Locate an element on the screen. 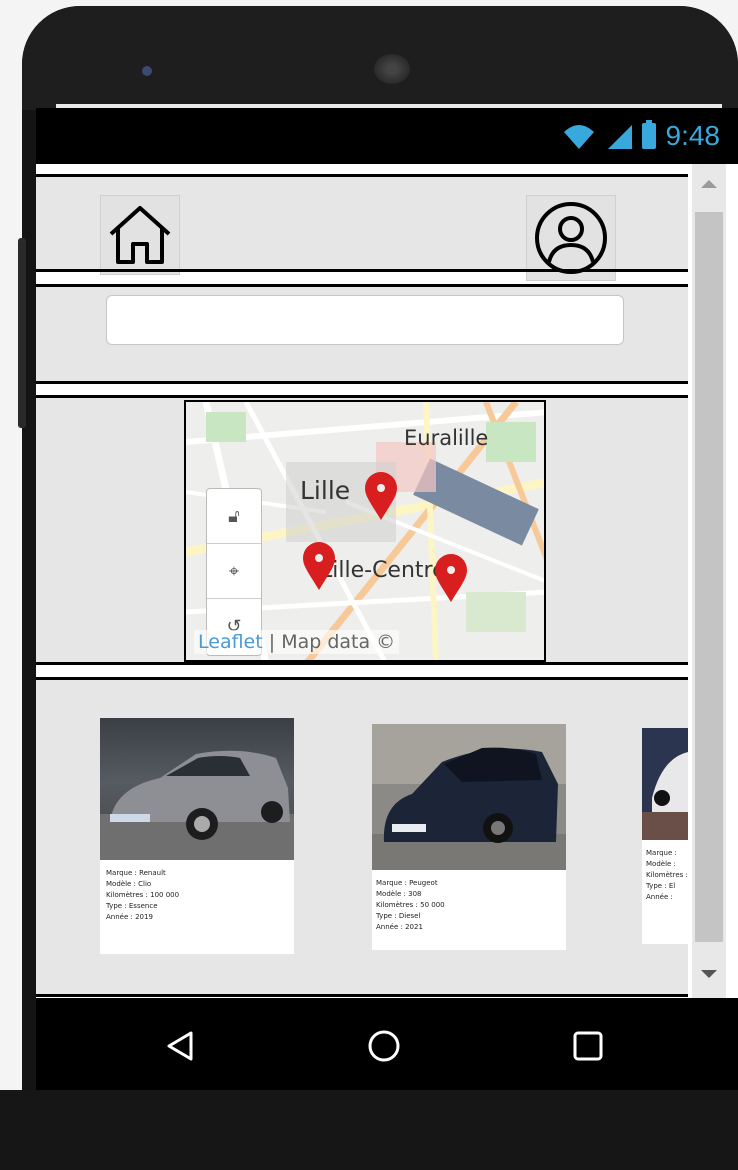  car-year: Année : 2019 is located at coordinates (129, 917).